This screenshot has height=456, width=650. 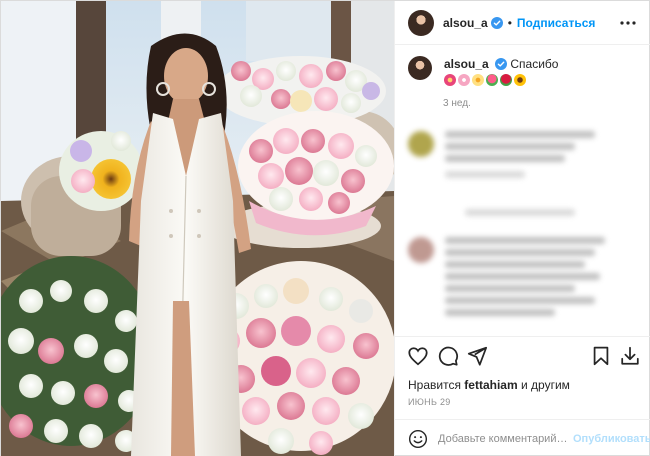 What do you see at coordinates (418, 439) in the screenshot?
I see `smile-icon` at bounding box center [418, 439].